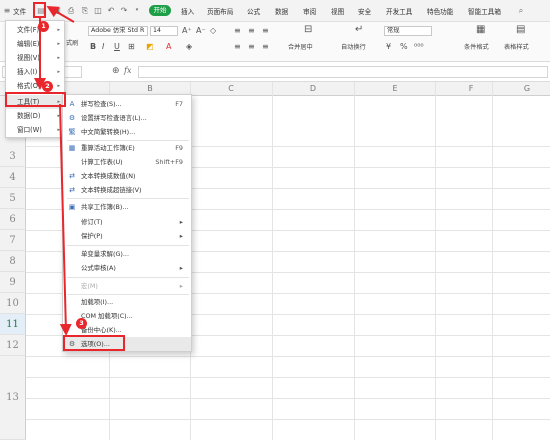 This screenshot has height=440, width=550. I want to click on arrow-to-options, so click(65, 219).